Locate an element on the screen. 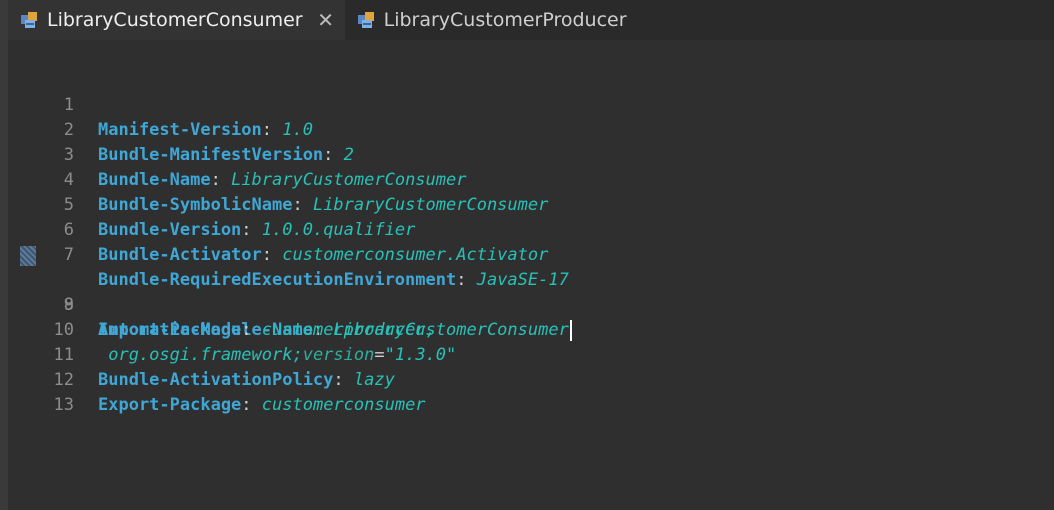 This screenshot has height=510, width=1054. code-line: 9 Import-Package: customerproducer, is located at coordinates (531, 304).